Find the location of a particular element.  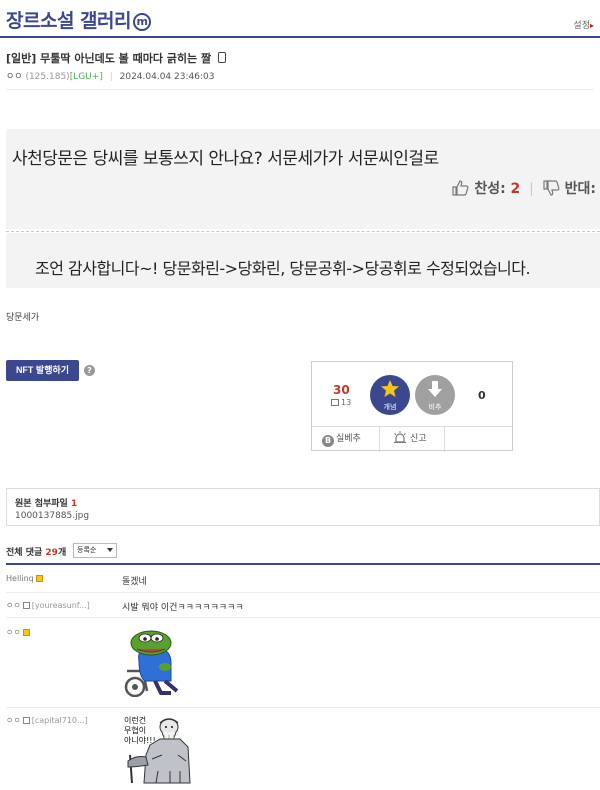

post-date: 2024.04.04 23:46:03 is located at coordinates (167, 77).